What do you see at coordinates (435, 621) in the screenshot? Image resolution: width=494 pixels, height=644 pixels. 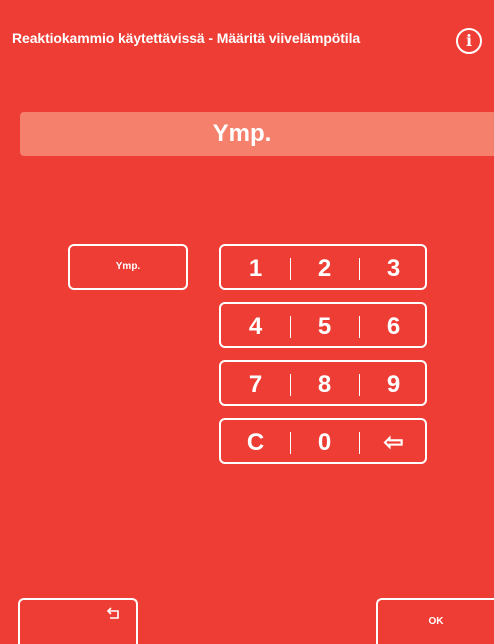 I see `ok-button: OK` at bounding box center [435, 621].